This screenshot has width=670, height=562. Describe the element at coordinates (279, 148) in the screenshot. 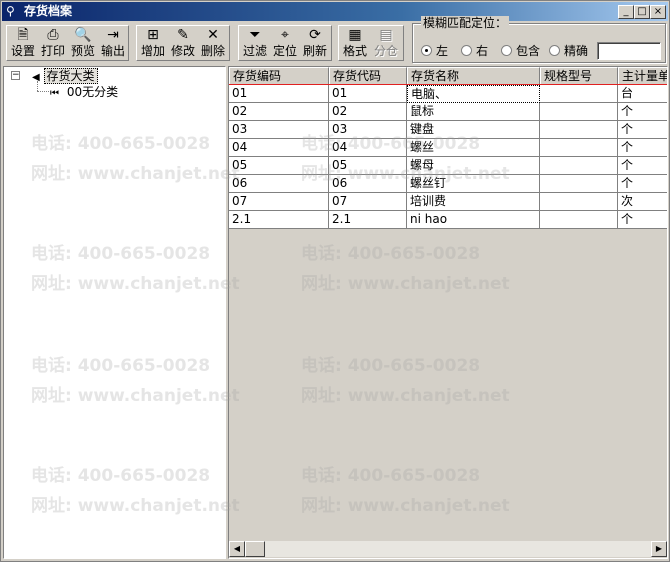

I see `cell-code: 04` at that location.